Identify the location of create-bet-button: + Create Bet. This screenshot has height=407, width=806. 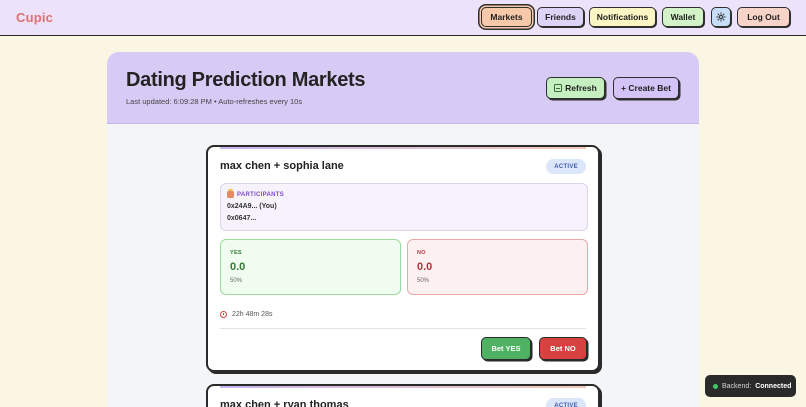
(646, 88).